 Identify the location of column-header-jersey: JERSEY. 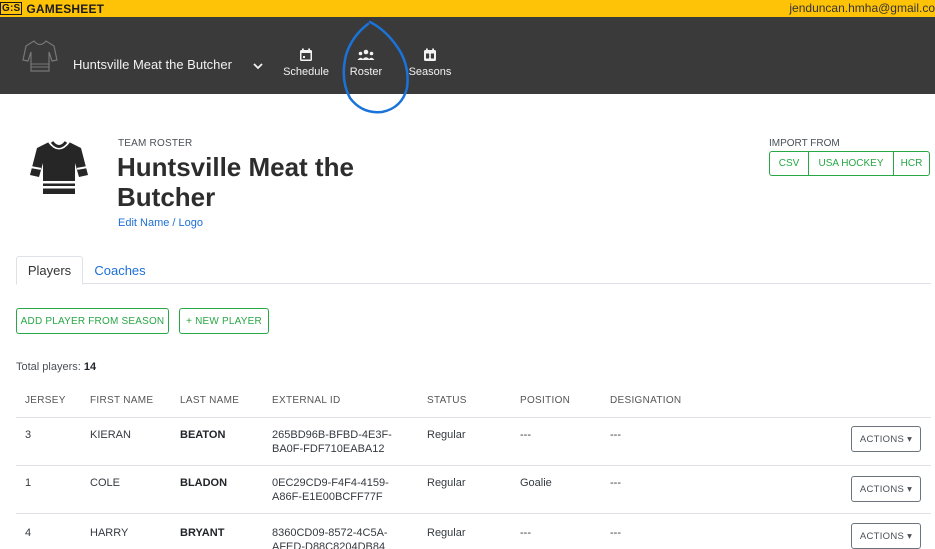
(45, 400).